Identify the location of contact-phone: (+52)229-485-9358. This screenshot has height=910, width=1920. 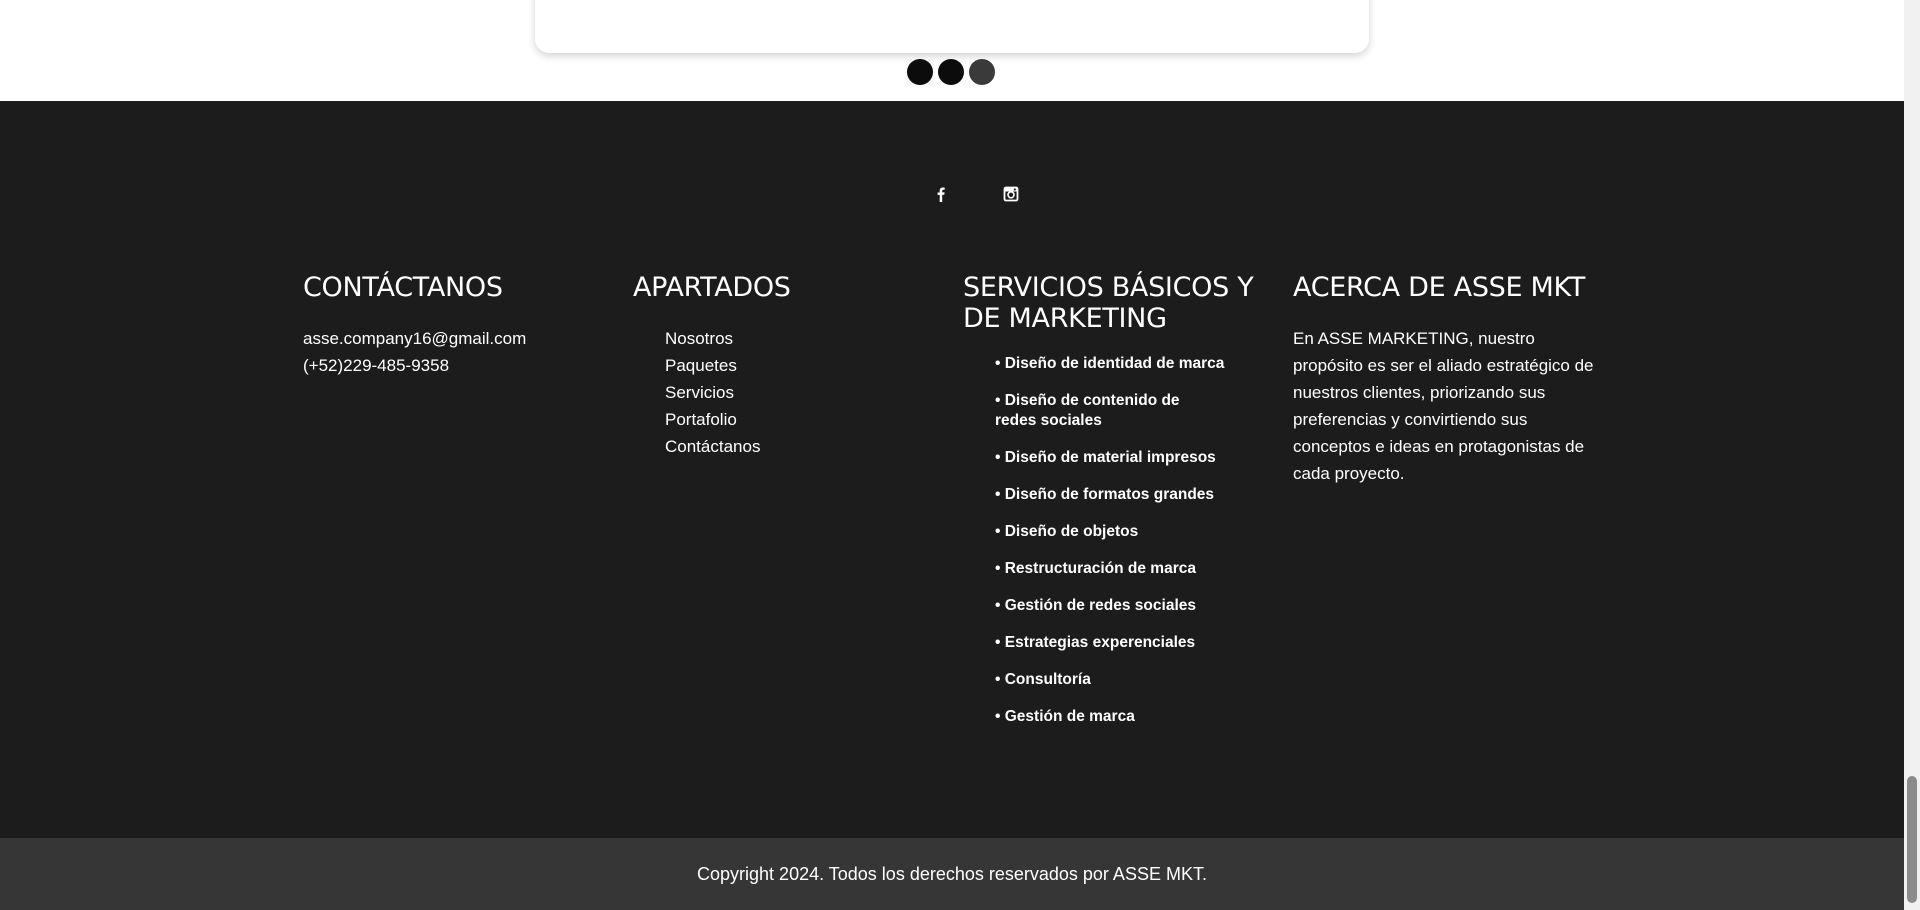
(453, 365).